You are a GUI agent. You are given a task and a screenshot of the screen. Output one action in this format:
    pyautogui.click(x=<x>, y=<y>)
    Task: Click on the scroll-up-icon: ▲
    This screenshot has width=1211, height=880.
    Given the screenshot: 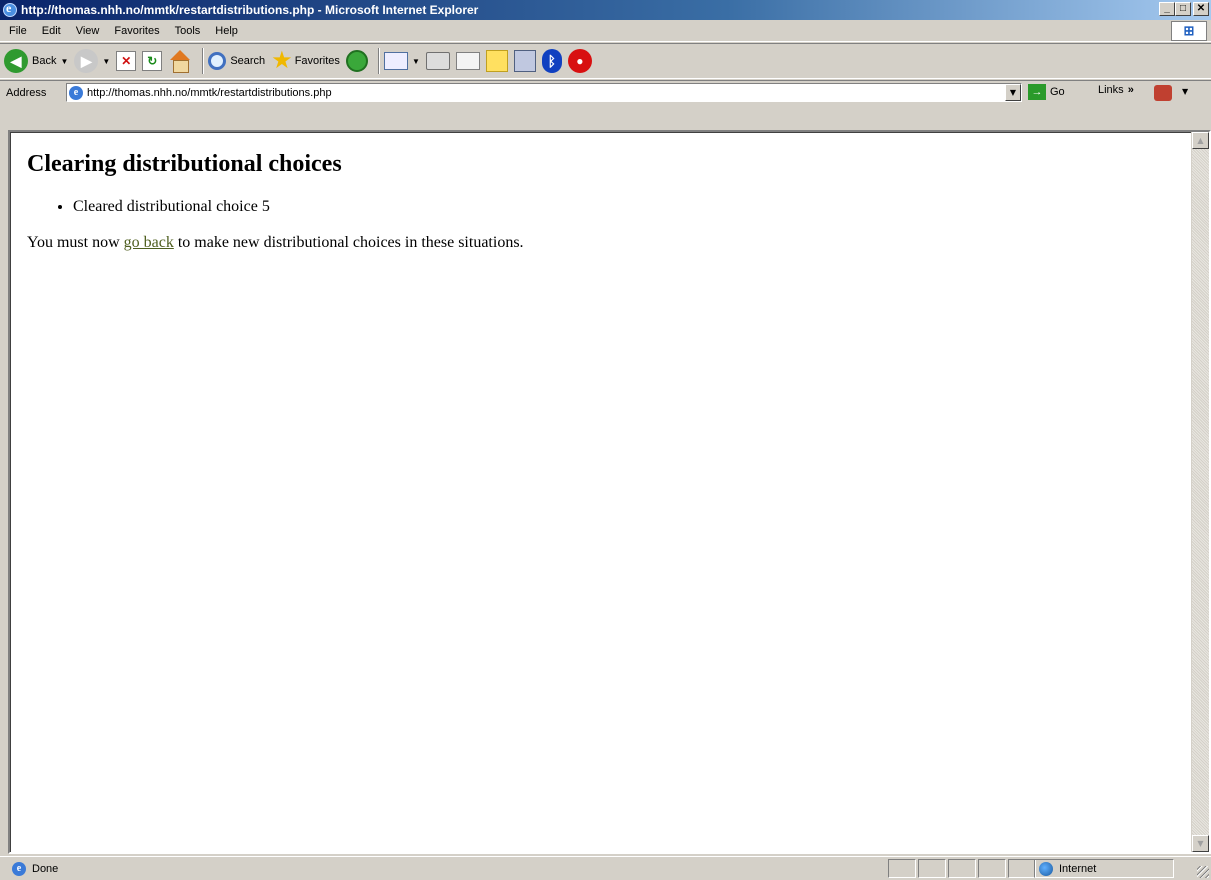 What is the action you would take?
    pyautogui.click(x=1200, y=140)
    